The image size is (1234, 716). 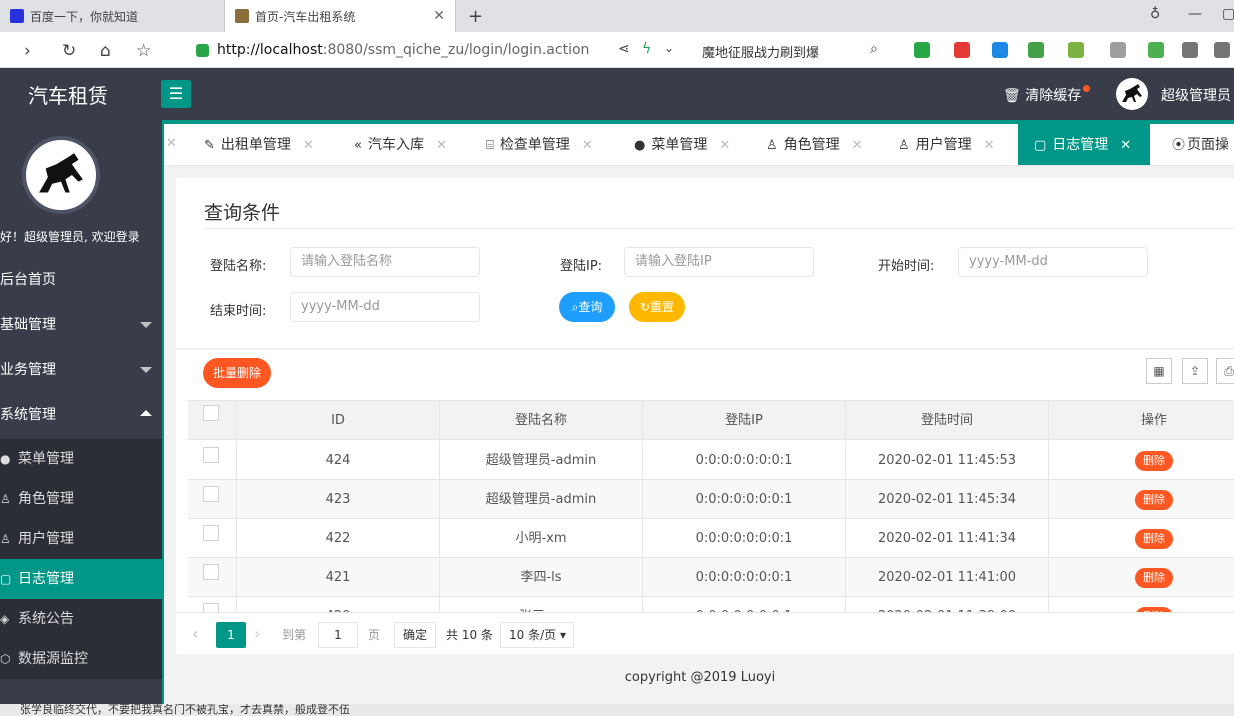 What do you see at coordinates (81, 619) in the screenshot?
I see `sidebar-item-notice: ◈ 系统公告` at bounding box center [81, 619].